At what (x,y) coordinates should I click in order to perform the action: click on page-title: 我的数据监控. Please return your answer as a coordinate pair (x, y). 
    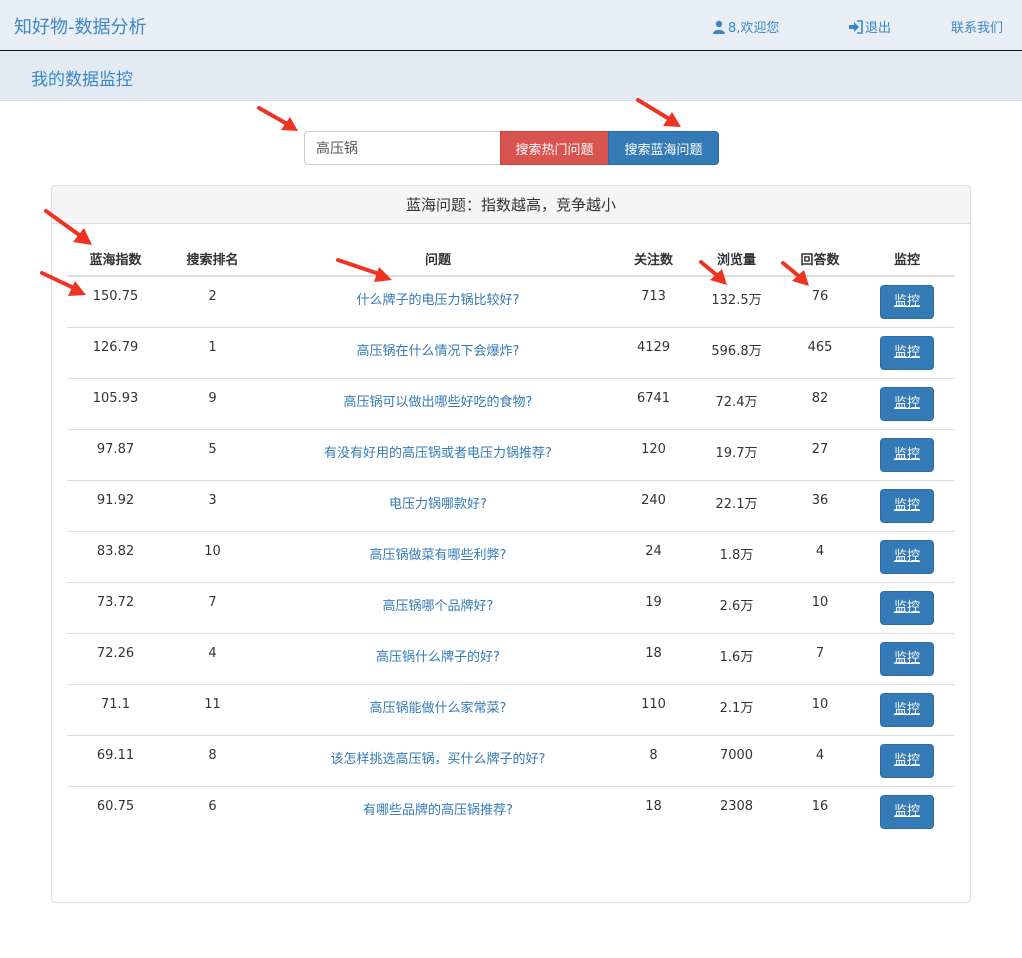
    Looking at the image, I should click on (82, 77).